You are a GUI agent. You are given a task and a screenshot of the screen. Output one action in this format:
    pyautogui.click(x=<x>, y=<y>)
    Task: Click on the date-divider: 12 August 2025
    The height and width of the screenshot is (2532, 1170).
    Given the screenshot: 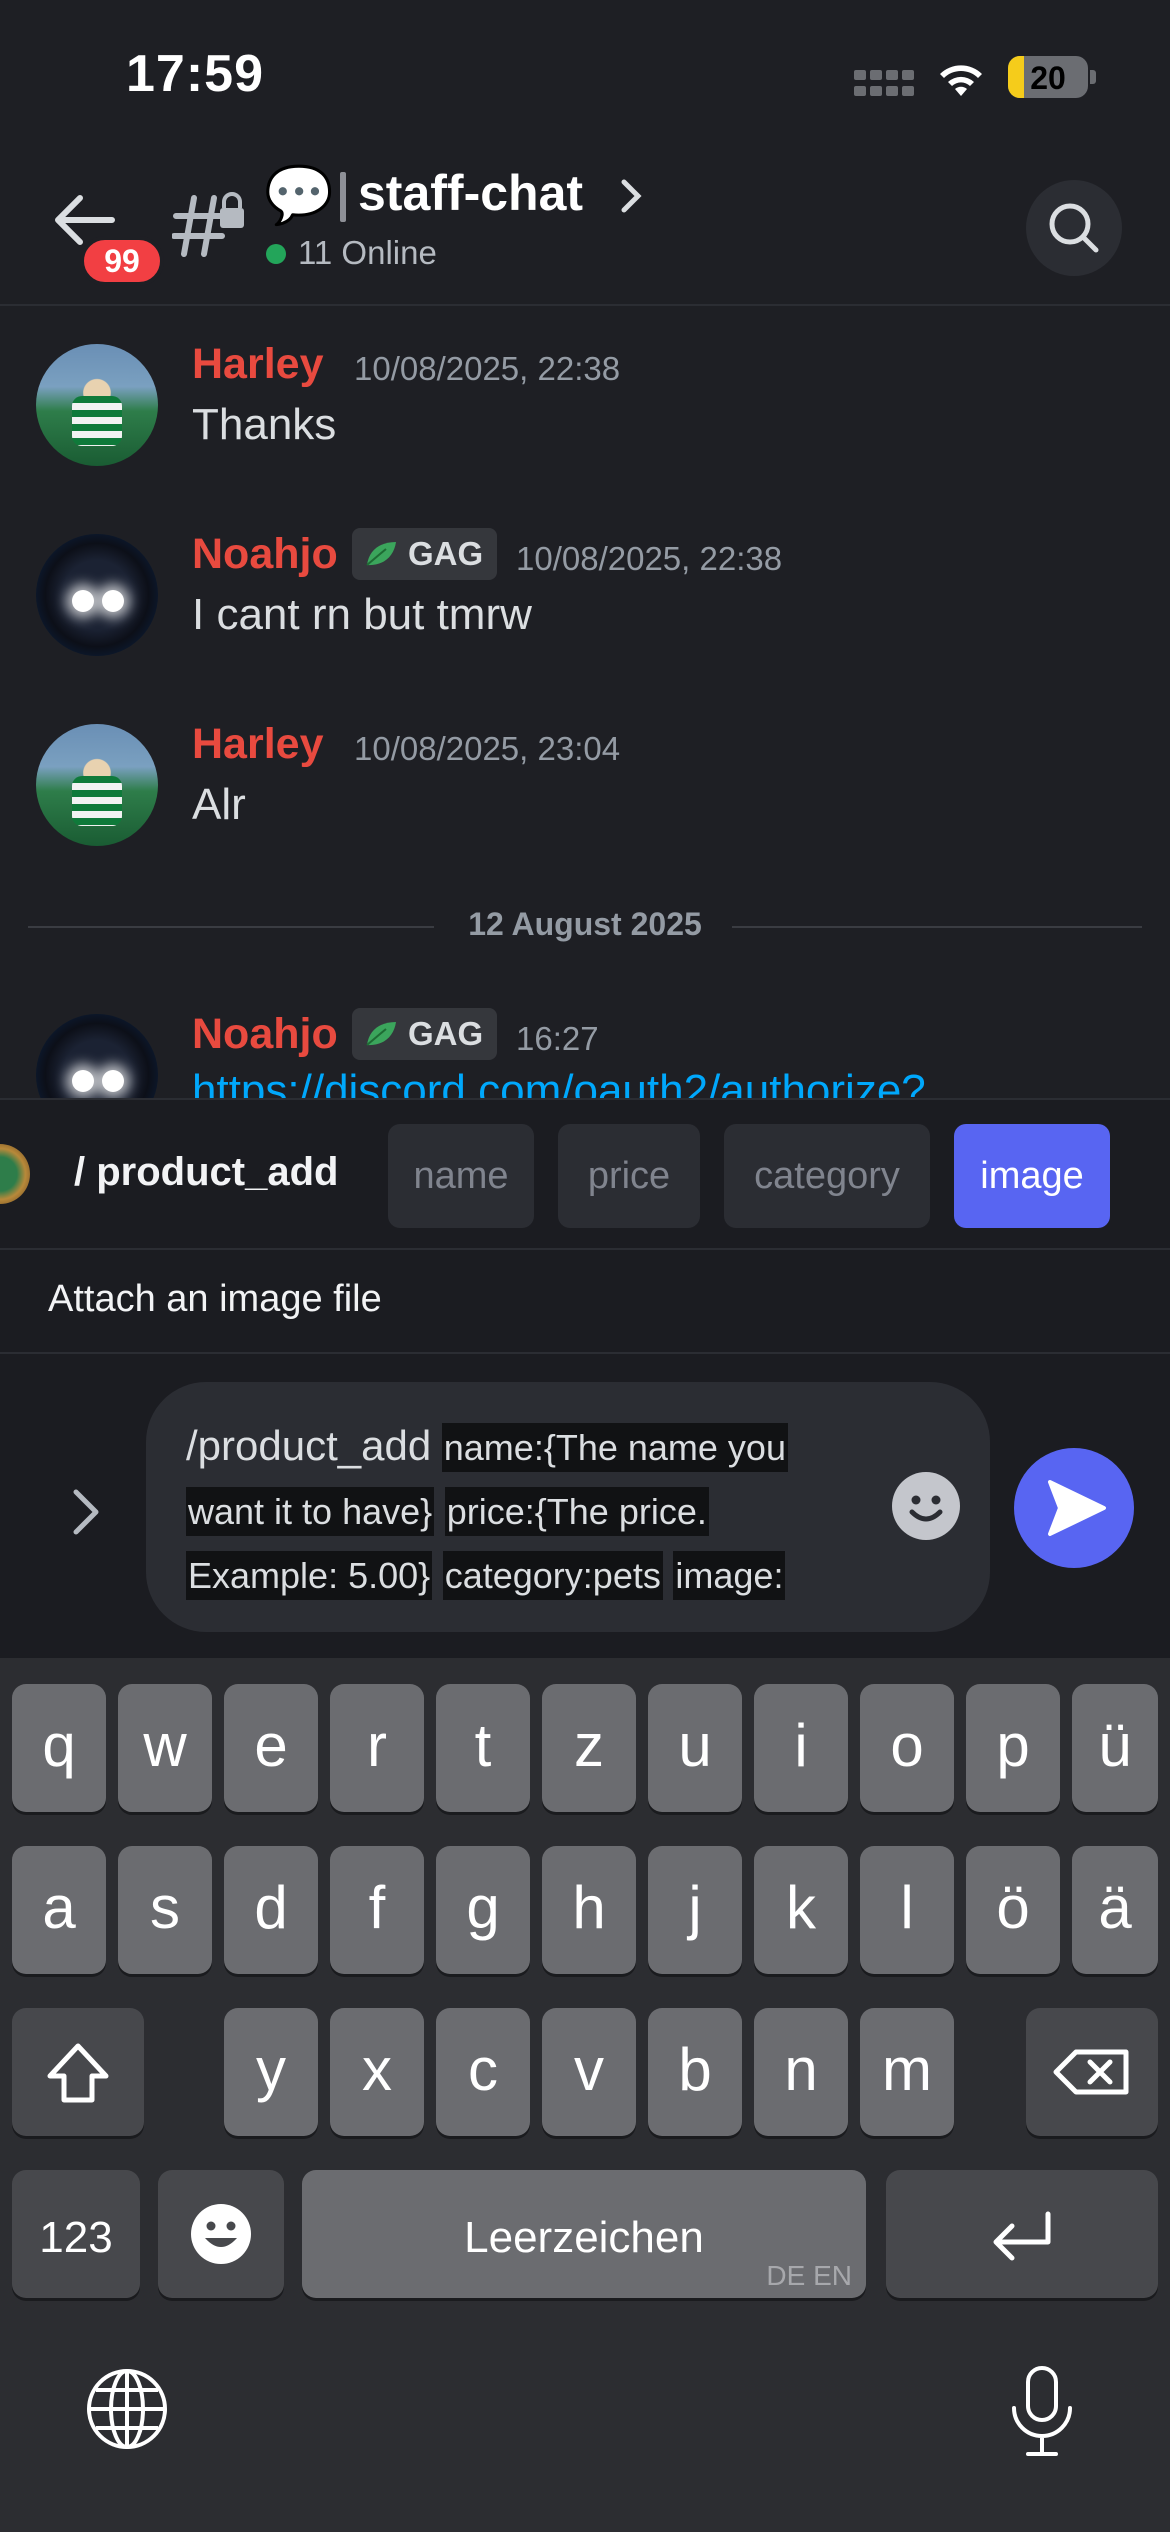 What is the action you would take?
    pyautogui.click(x=585, y=926)
    